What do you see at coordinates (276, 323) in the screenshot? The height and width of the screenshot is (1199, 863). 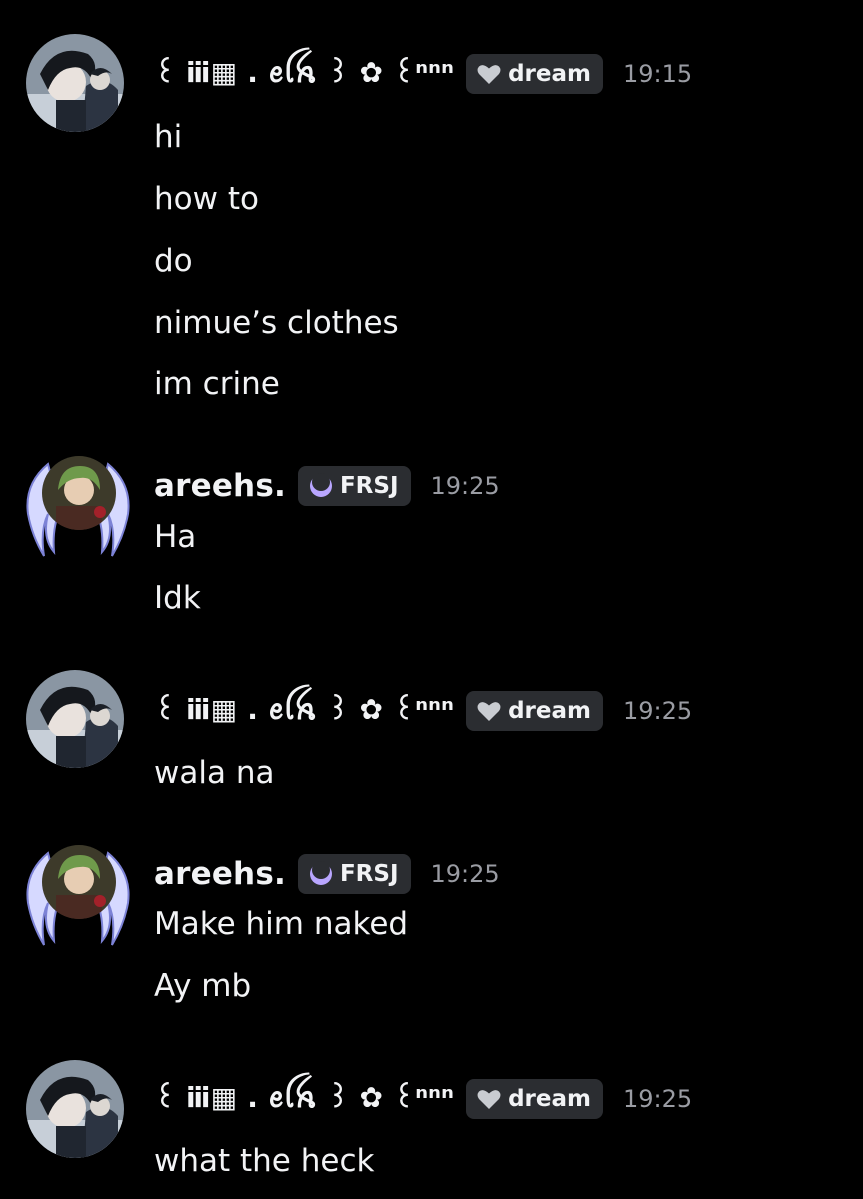 I see `message-line: nimue’s clothes` at bounding box center [276, 323].